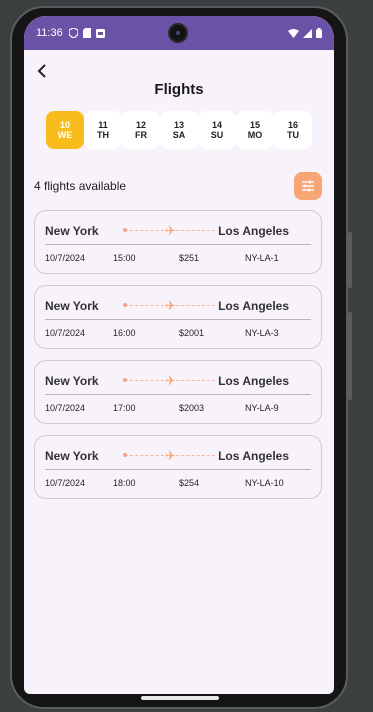 The image size is (373, 712). Describe the element at coordinates (262, 258) in the screenshot. I see `flight-code: NY-LA-1` at that location.